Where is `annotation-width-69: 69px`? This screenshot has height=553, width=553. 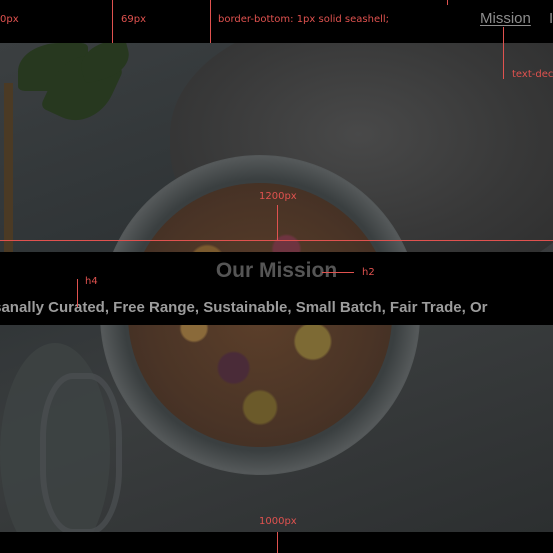
annotation-width-69: 69px is located at coordinates (133, 19).